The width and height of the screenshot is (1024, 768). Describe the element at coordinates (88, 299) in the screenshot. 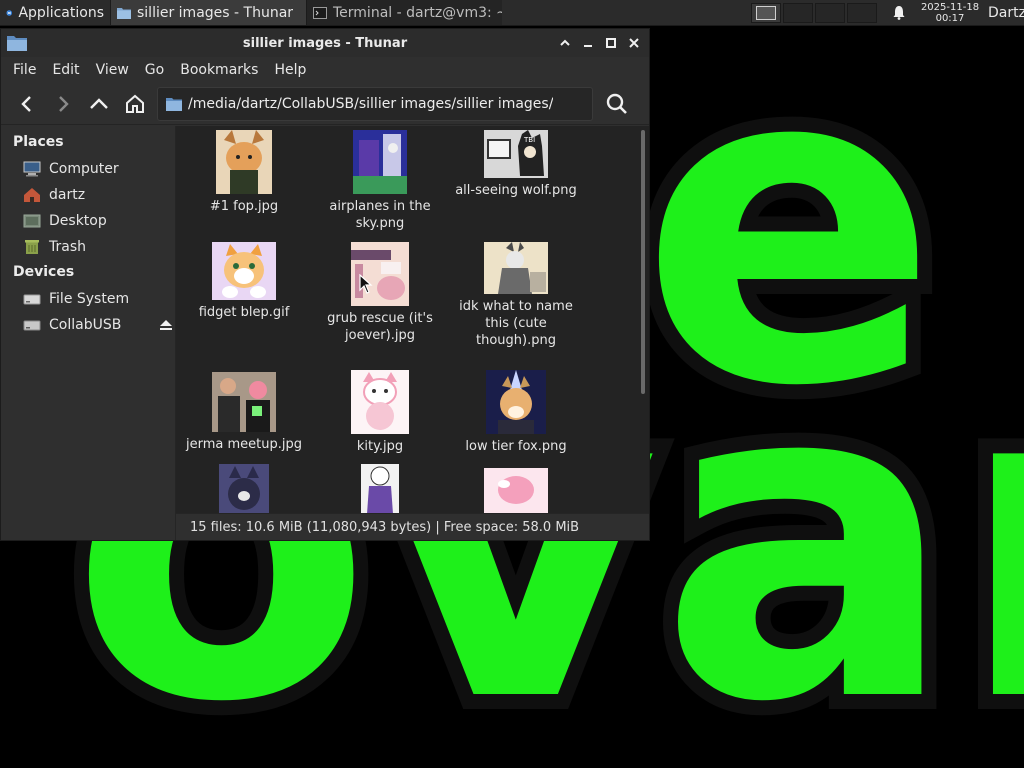

I see `sidebar-item-file-system: File System` at that location.